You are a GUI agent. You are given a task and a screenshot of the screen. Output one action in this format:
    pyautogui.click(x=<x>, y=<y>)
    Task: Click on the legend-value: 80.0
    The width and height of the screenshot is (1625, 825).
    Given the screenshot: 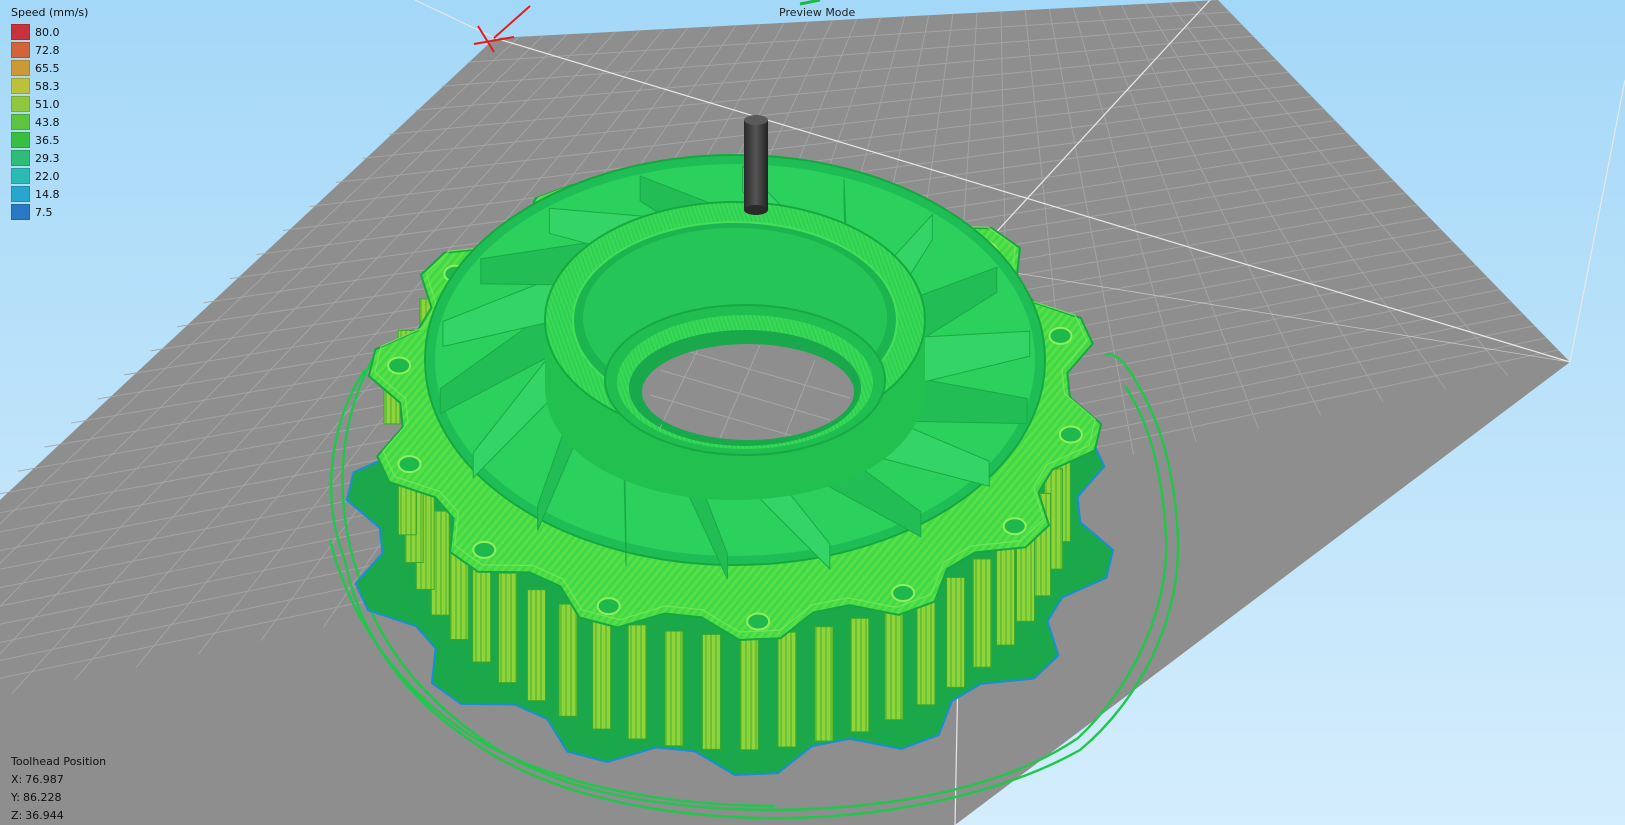 What is the action you would take?
    pyautogui.click(x=47, y=32)
    